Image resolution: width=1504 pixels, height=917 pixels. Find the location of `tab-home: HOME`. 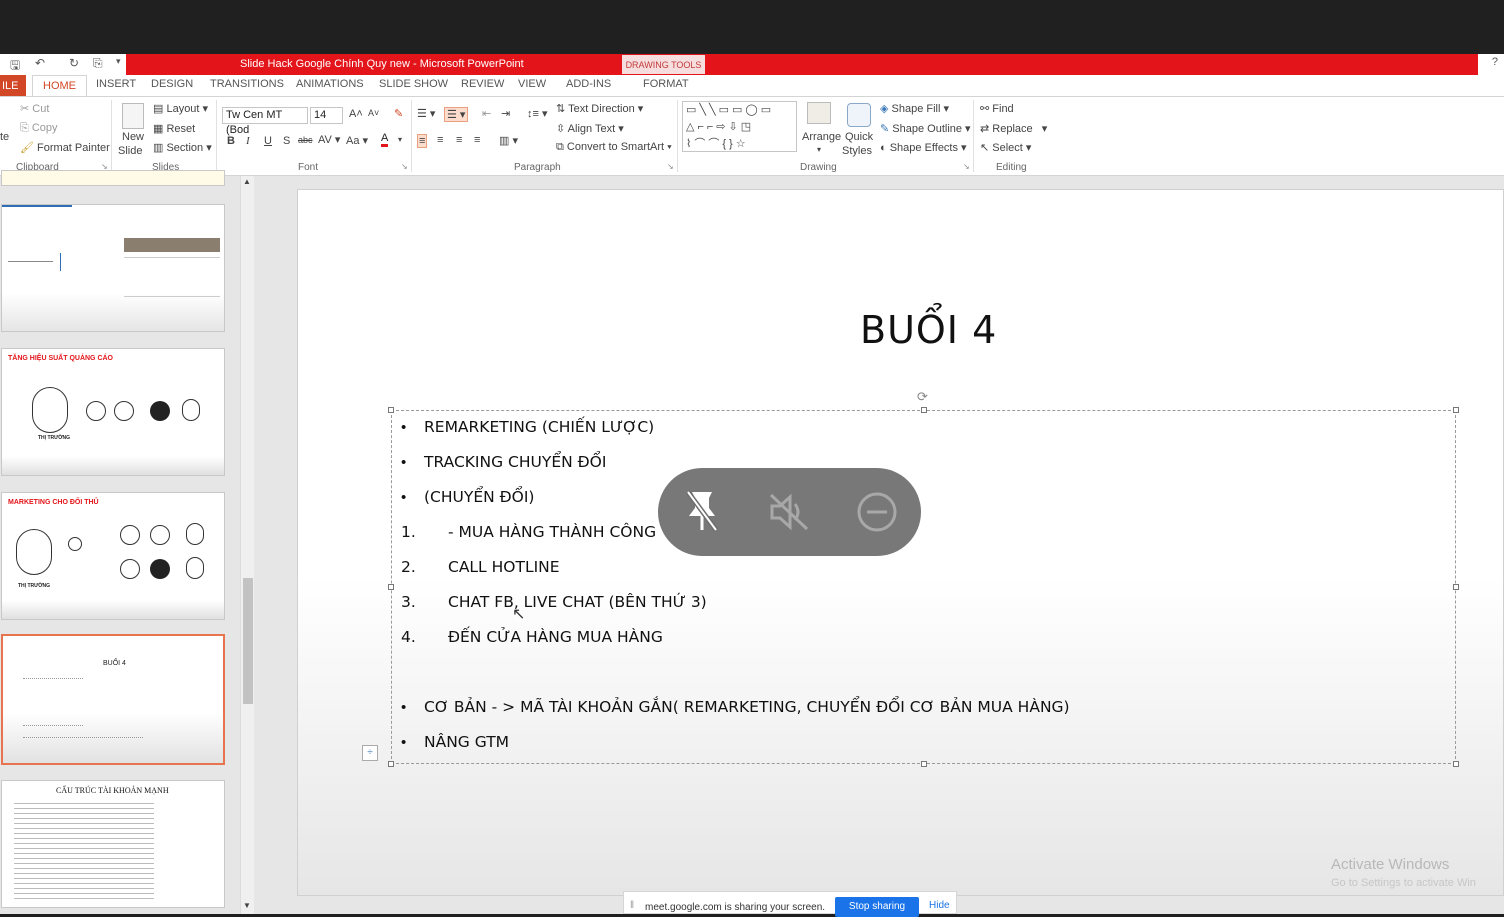

tab-home: HOME is located at coordinates (59, 86).